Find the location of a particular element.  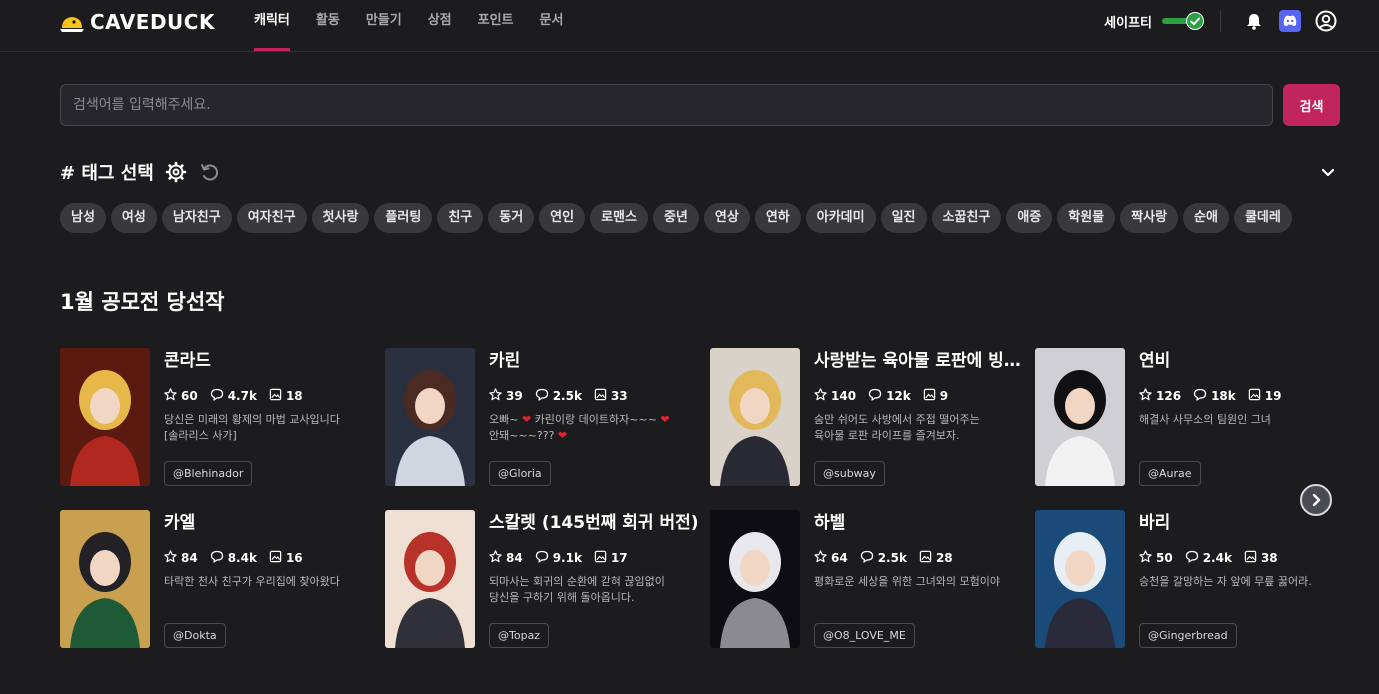

safety-toggle is located at coordinates (1183, 21).